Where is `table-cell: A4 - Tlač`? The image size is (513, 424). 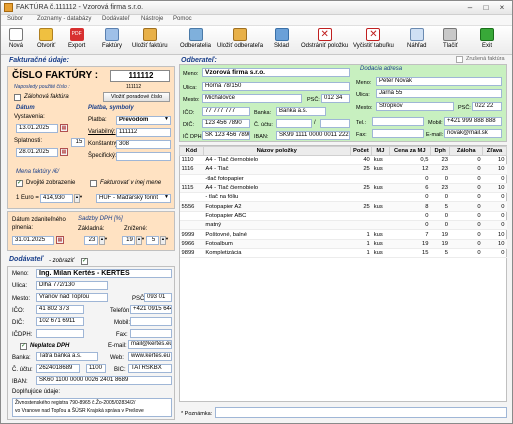
table-cell: A4 - Tlač is located at coordinates (277, 169).